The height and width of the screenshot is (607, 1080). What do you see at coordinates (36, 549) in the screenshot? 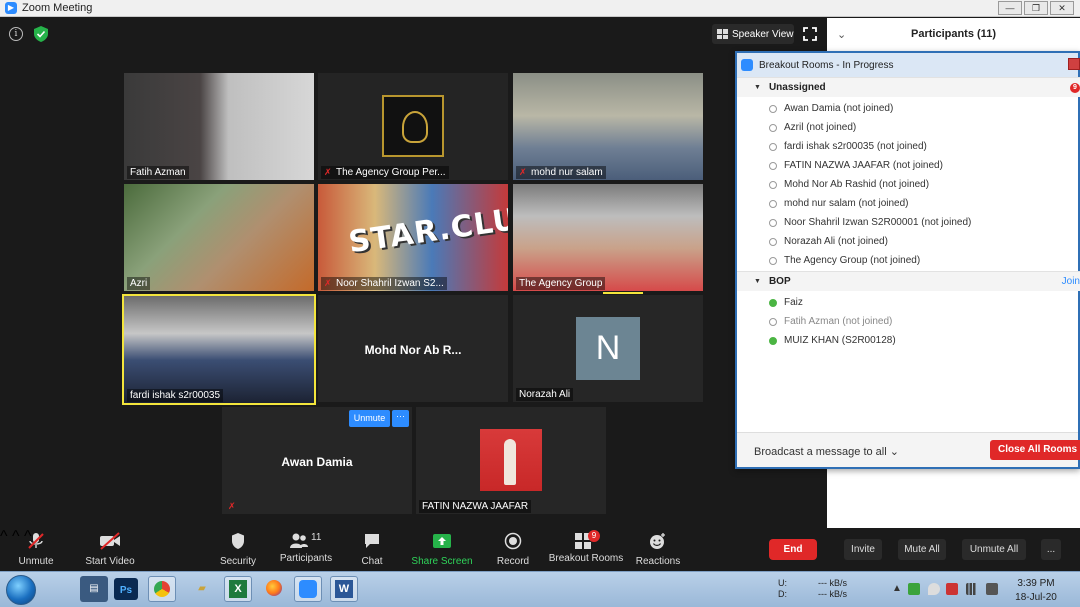
I see `unmute-button: Unmute` at bounding box center [36, 549].